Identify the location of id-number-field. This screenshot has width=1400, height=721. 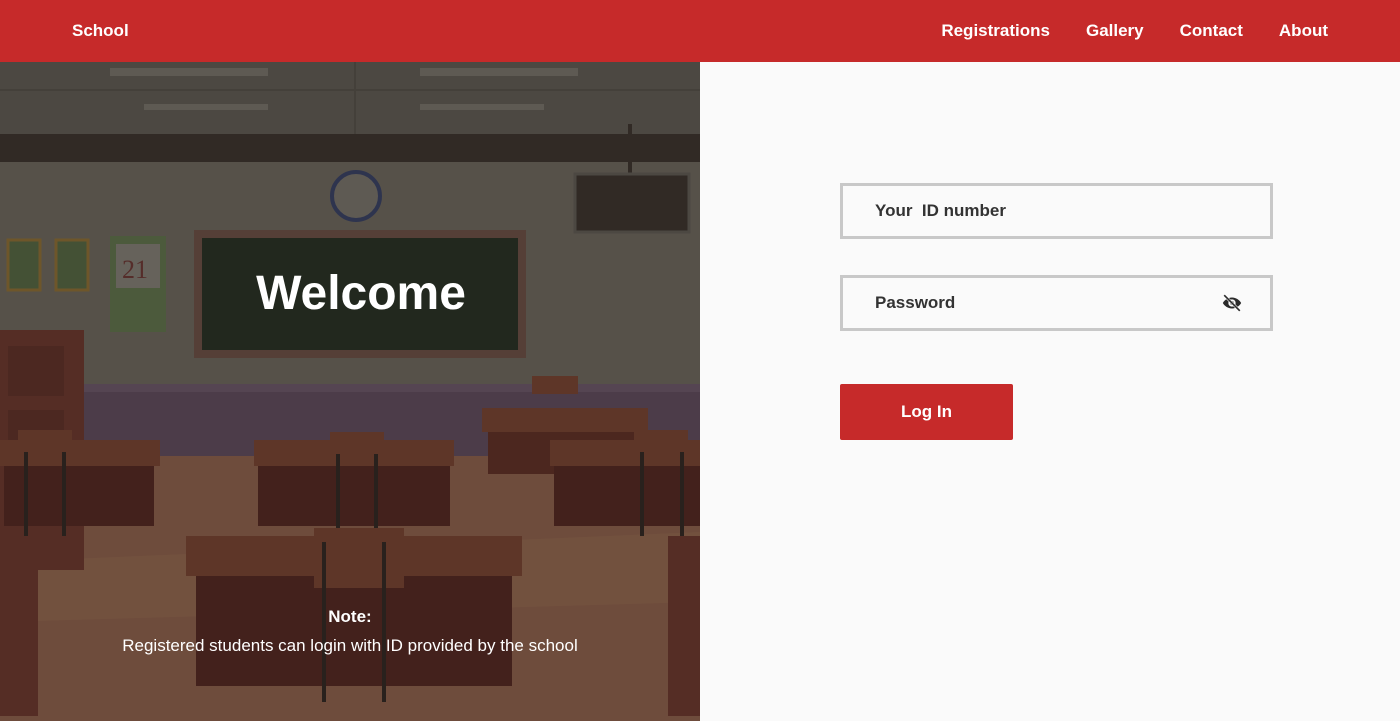
(1056, 211).